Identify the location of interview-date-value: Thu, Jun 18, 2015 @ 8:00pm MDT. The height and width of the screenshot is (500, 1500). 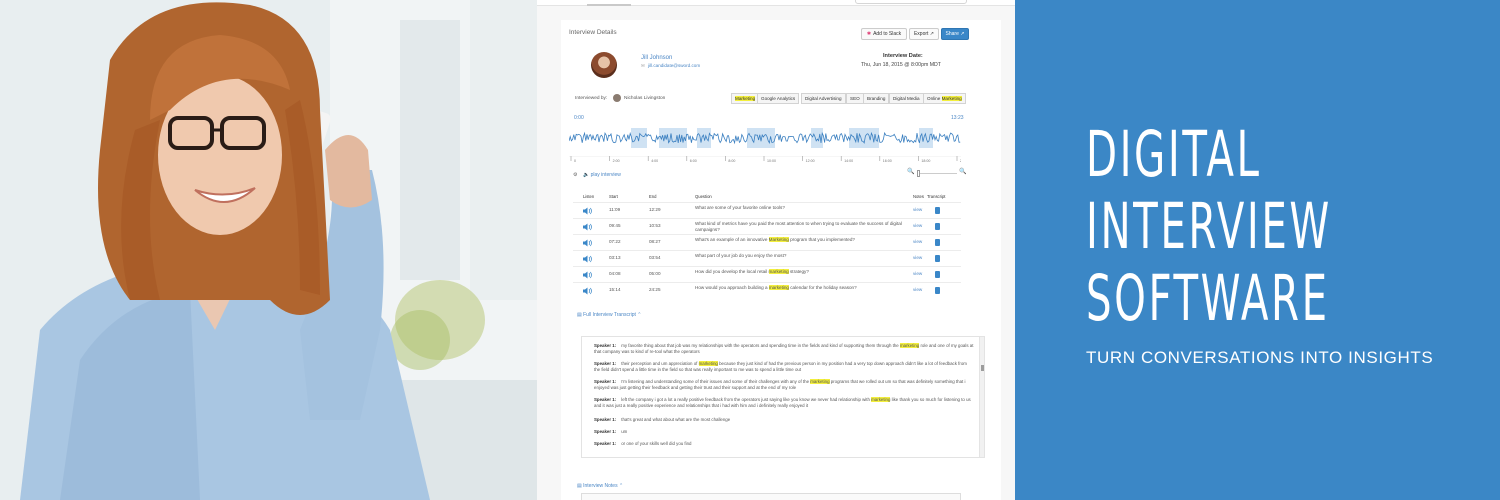
(901, 65).